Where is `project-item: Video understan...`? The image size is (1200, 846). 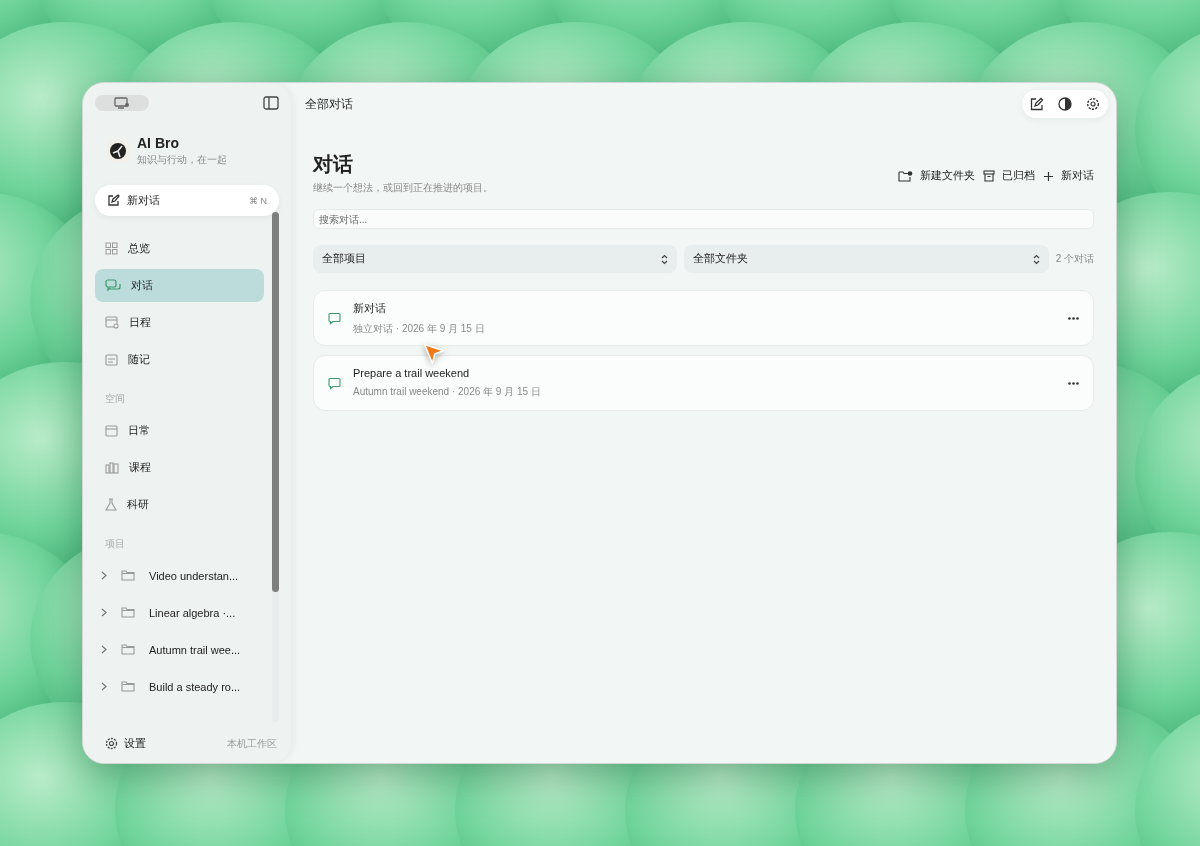
project-item: Video understan... is located at coordinates (183, 575).